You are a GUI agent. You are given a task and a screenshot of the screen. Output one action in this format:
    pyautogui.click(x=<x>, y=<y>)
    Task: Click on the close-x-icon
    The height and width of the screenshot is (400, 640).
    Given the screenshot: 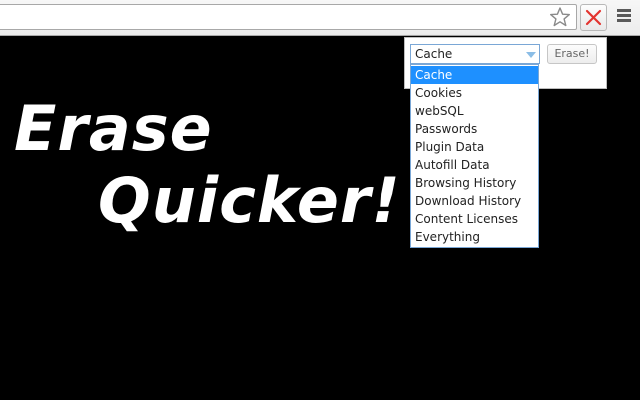 What is the action you would take?
    pyautogui.click(x=593, y=17)
    